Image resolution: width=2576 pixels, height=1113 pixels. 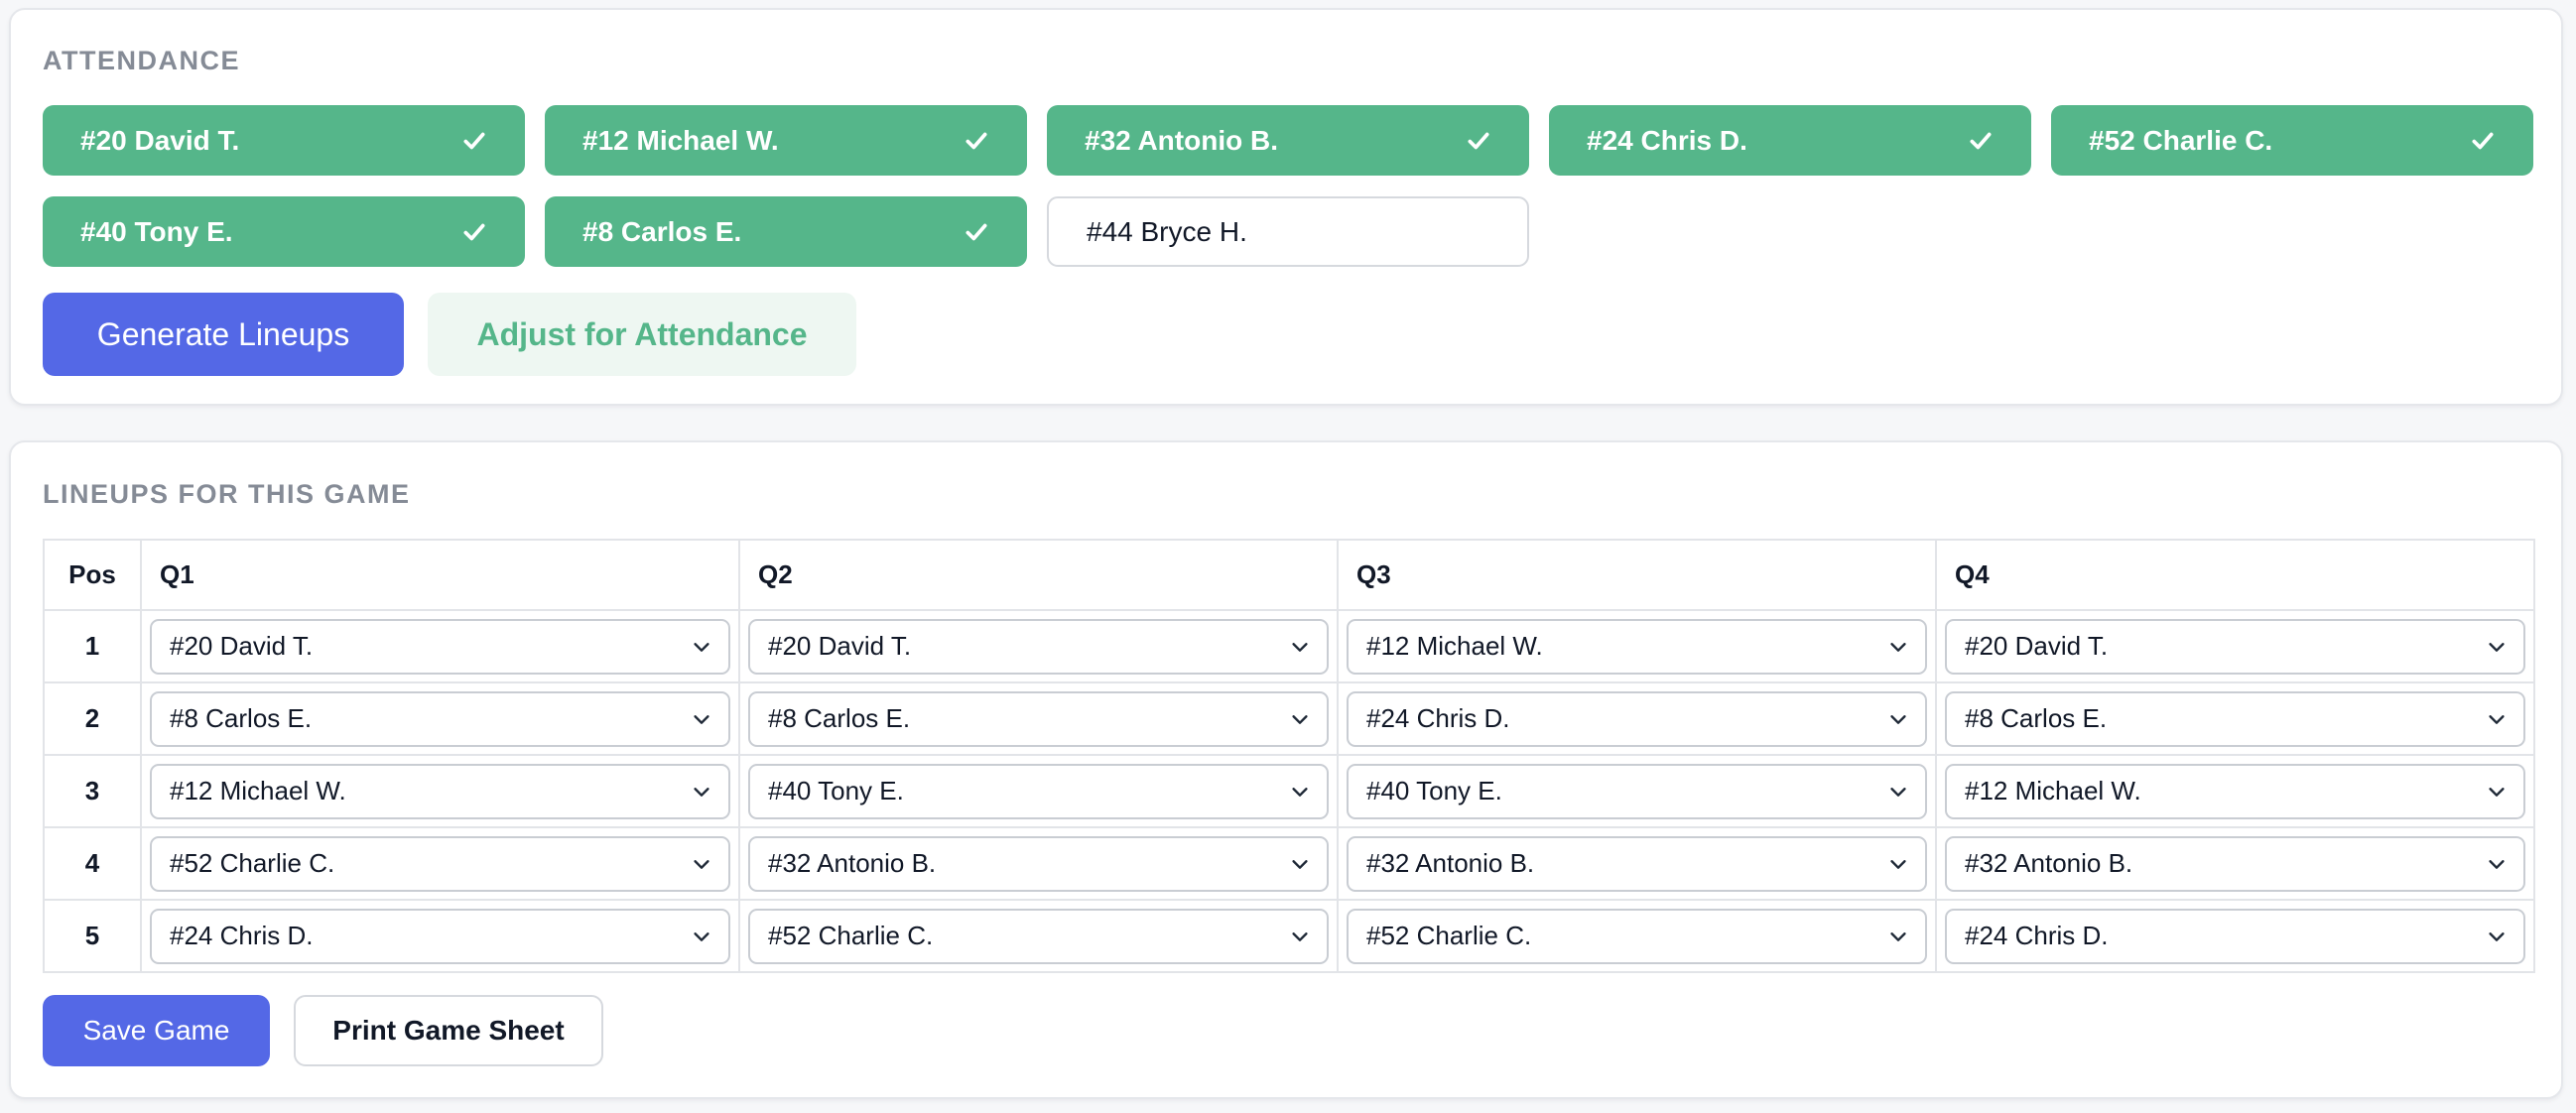 I want to click on attendance-chip-label: #12 Michael W., so click(x=681, y=140).